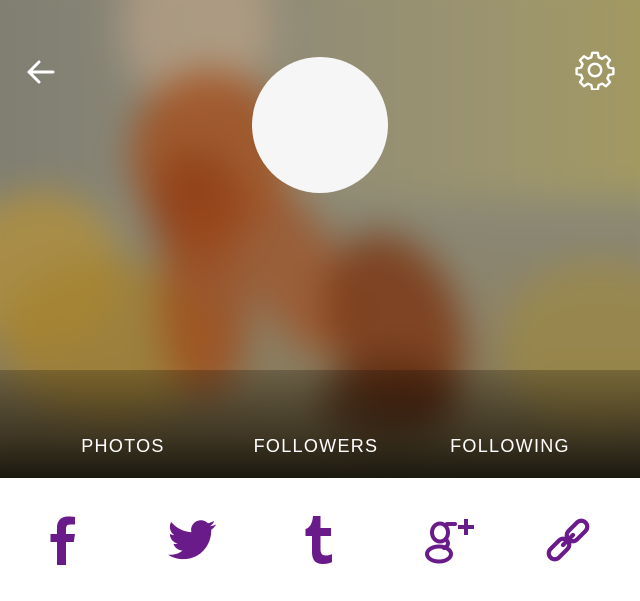 This screenshot has width=640, height=601. I want to click on back-button, so click(40, 72).